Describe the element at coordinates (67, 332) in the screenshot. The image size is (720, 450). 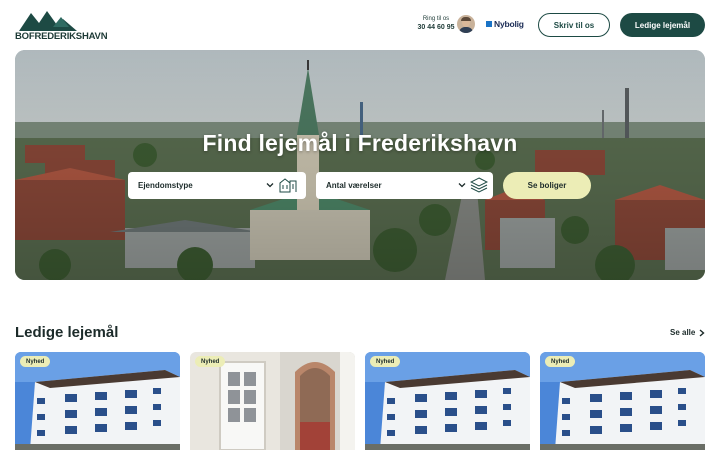
I see `listings-title: Ledige lejemål` at that location.